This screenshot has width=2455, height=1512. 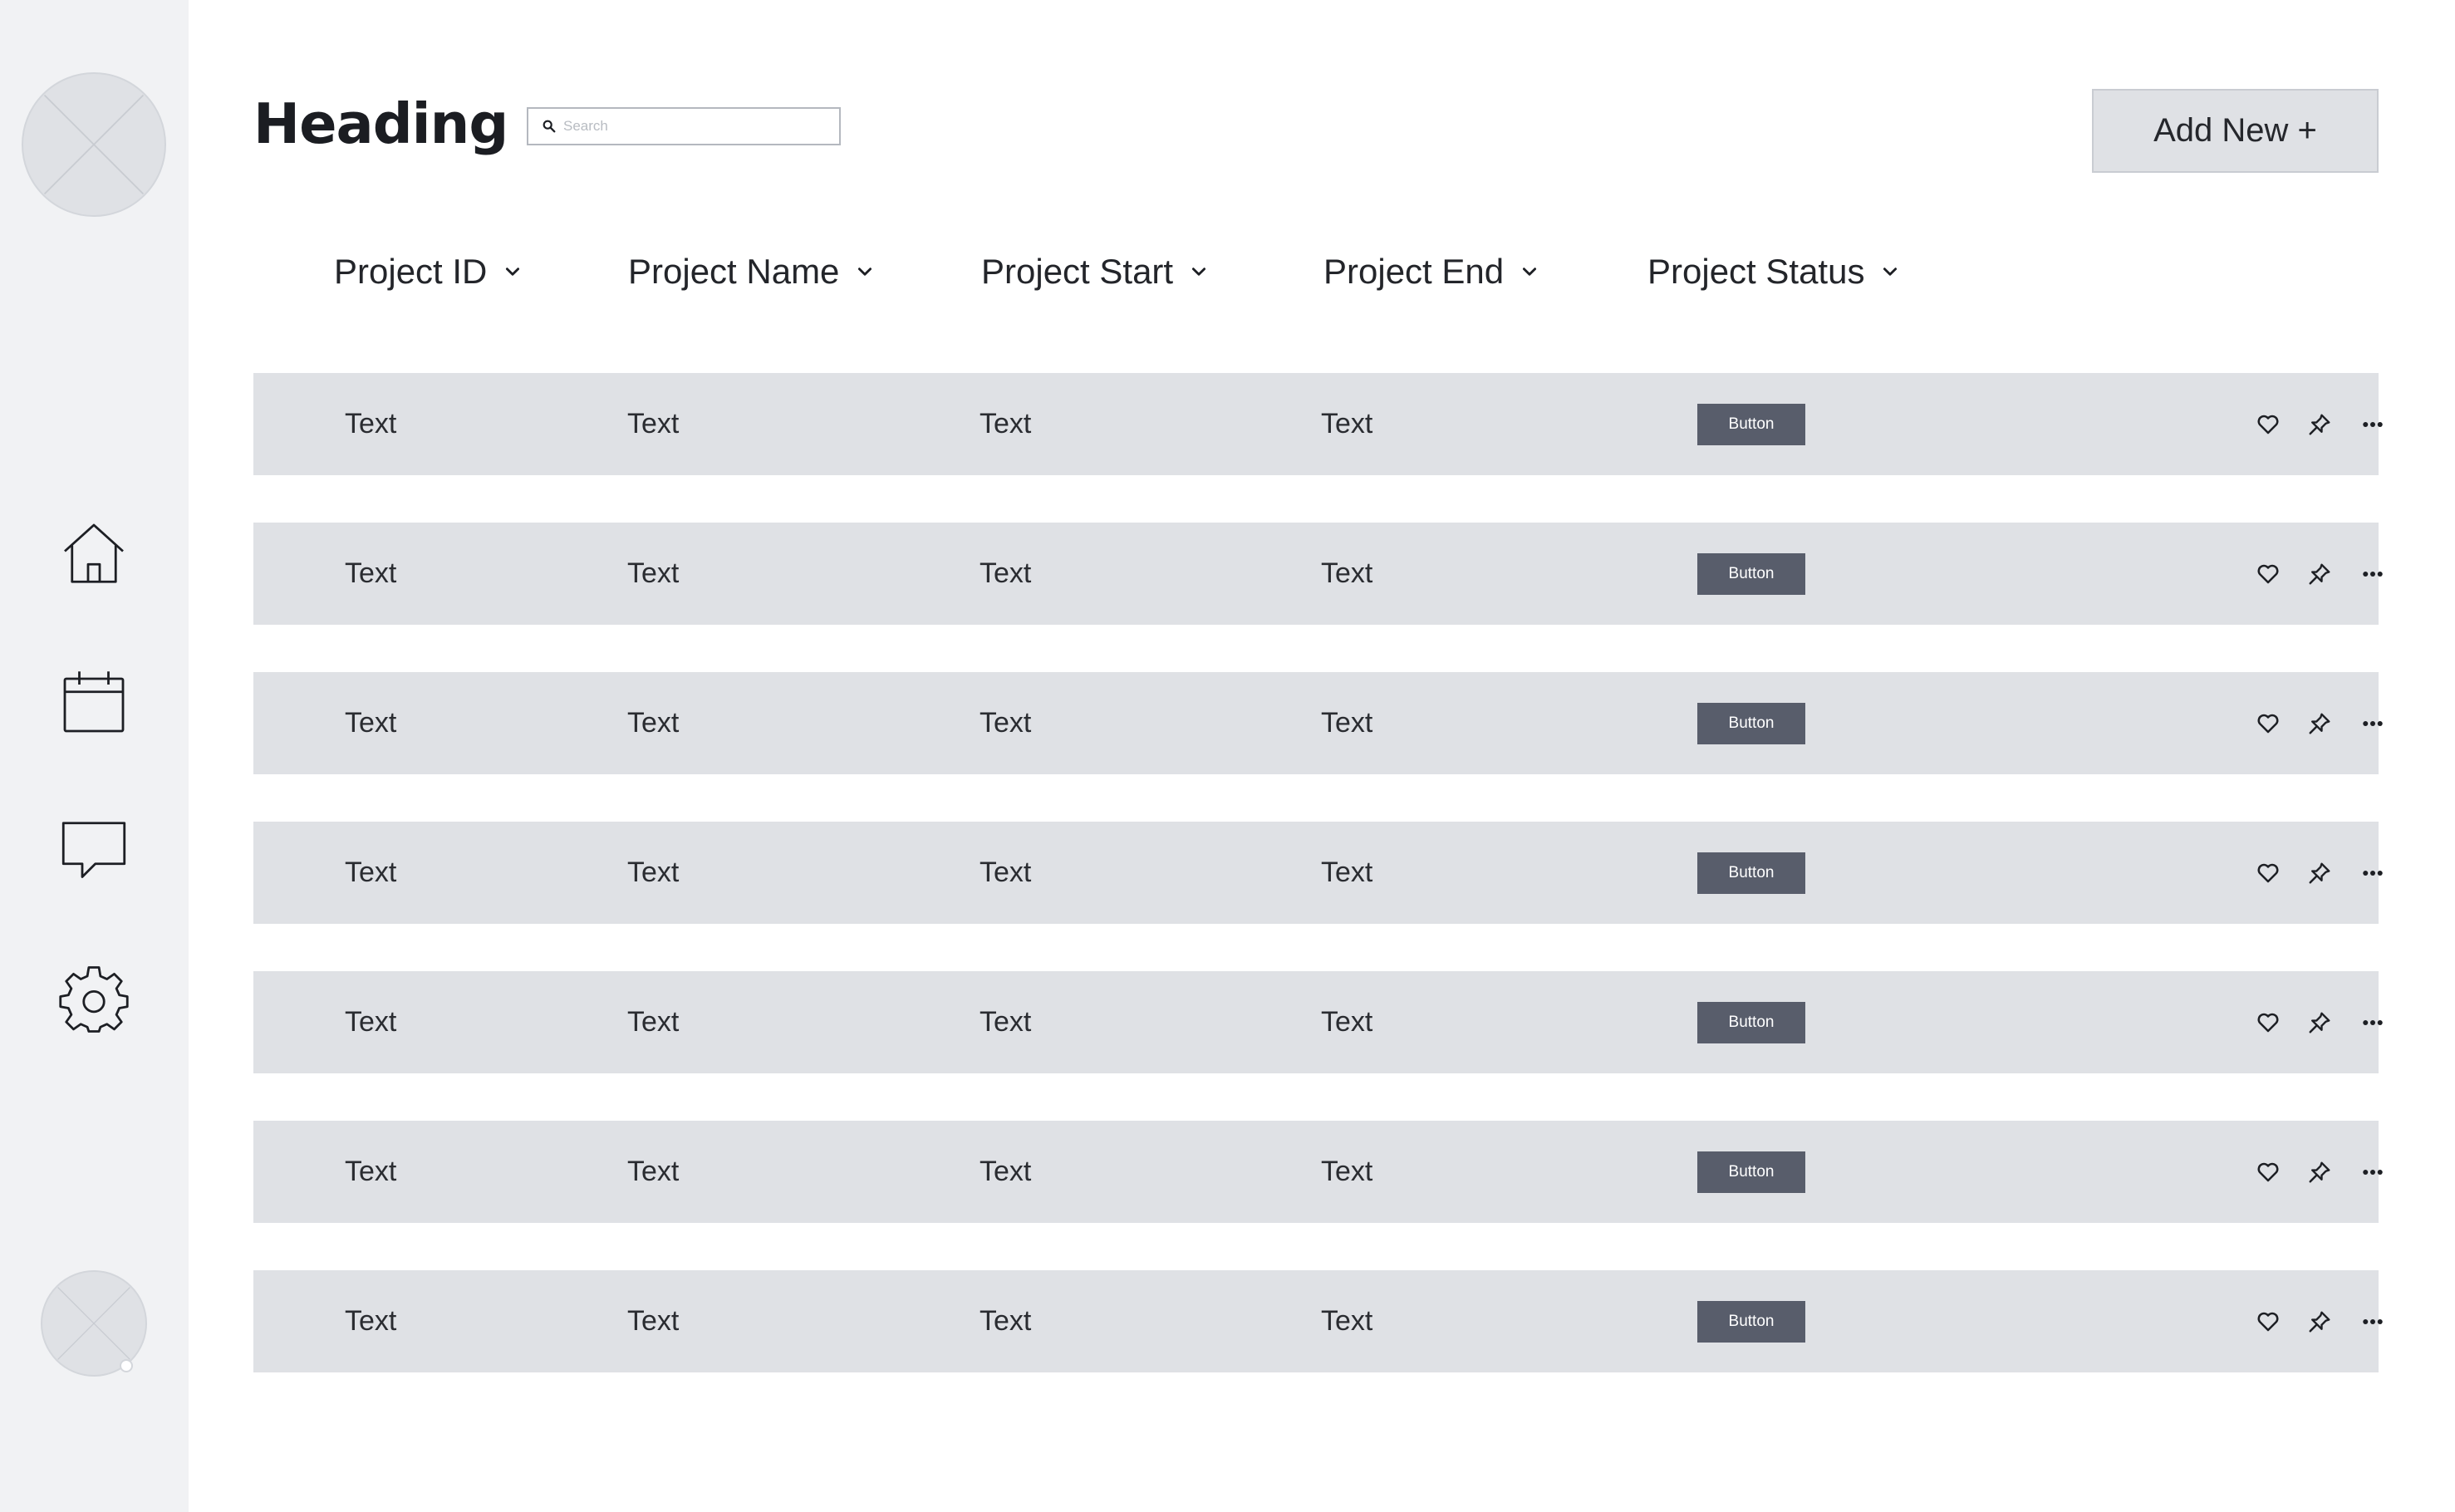 I want to click on placeholder-image-icon, so click(x=94, y=144).